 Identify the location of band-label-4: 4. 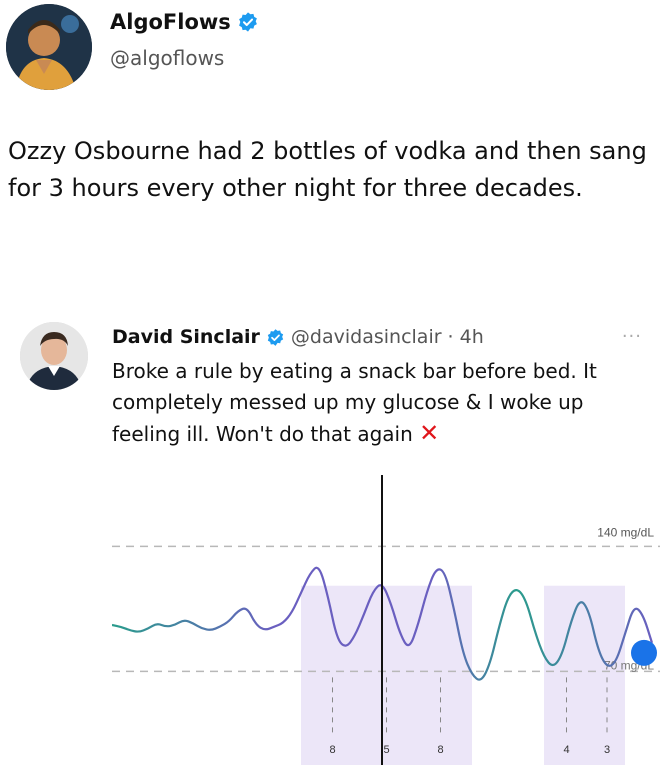
(566, 750).